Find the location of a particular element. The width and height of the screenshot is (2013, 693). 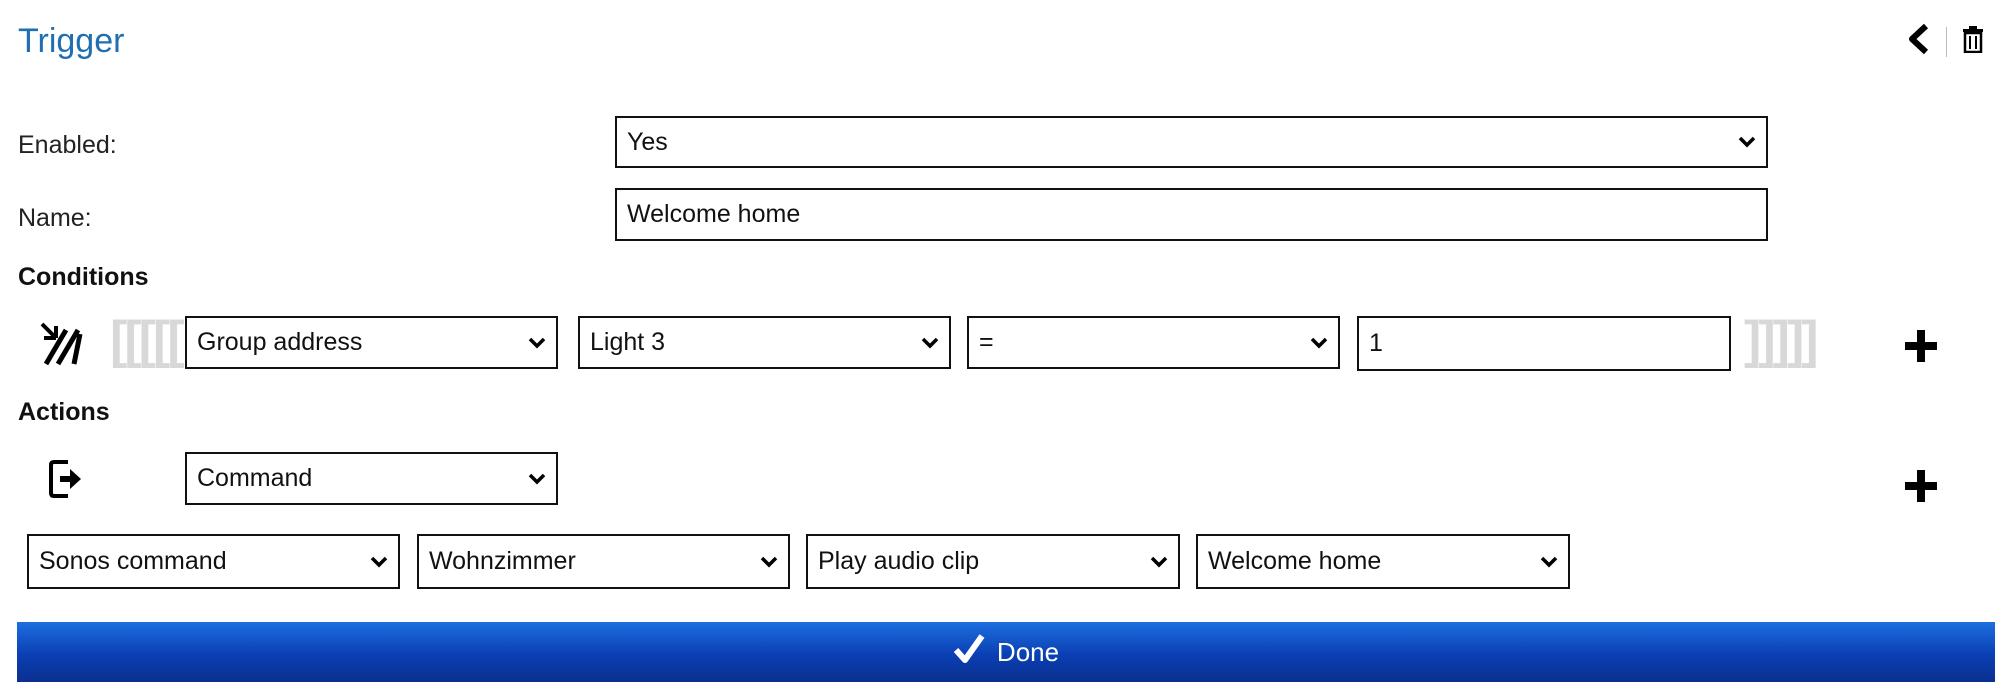

condition-type-value: Group address is located at coordinates (280, 342).